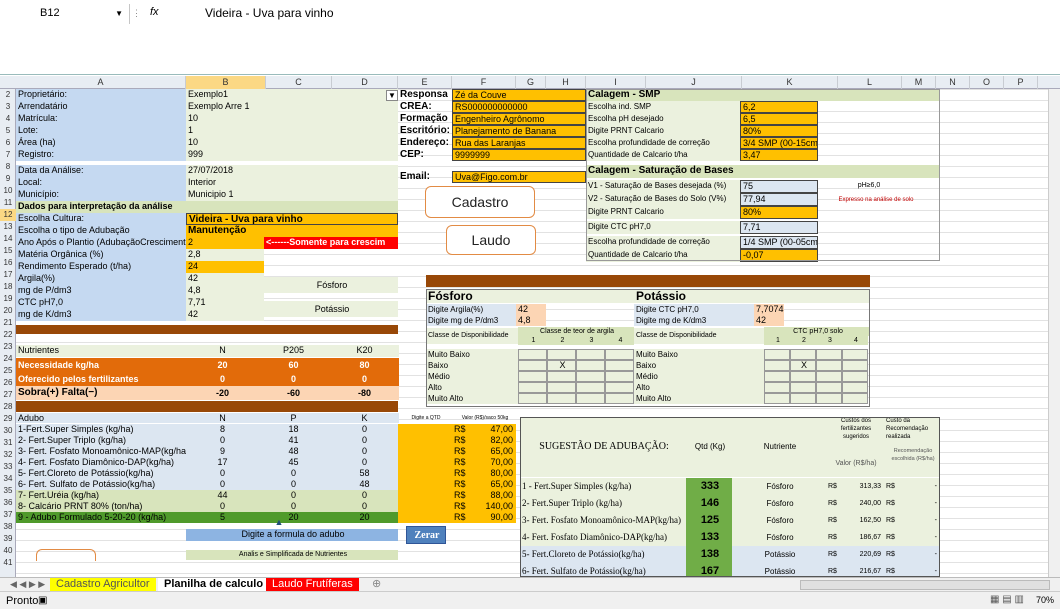 The width and height of the screenshot is (1060, 609). What do you see at coordinates (101, 484) in the screenshot?
I see `adubo-row-5: 6- Fert. Sulfato de Potássio(kg/ha)` at bounding box center [101, 484].